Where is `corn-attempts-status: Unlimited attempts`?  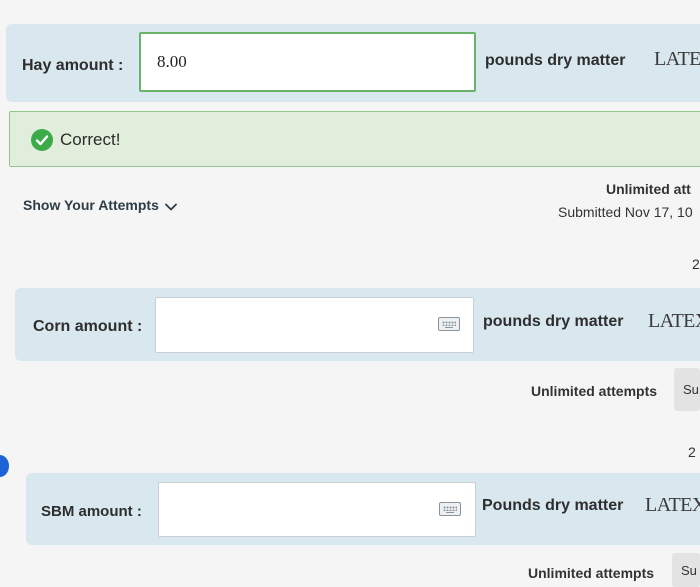 corn-attempts-status: Unlimited attempts is located at coordinates (594, 391).